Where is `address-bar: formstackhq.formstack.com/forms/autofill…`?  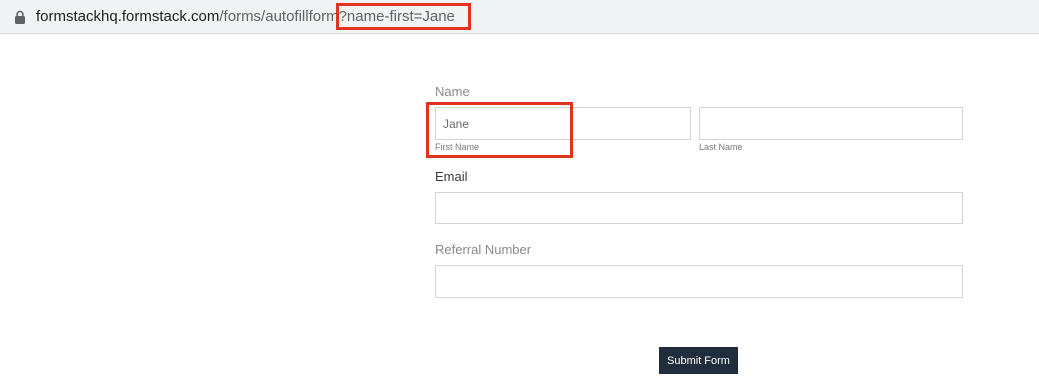 address-bar: formstackhq.formstack.com/forms/autofill… is located at coordinates (519, 17).